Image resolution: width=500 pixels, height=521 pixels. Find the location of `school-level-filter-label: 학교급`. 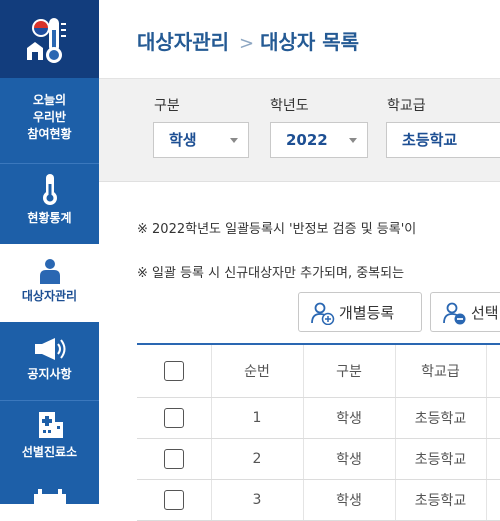

school-level-filter-label: 학교급 is located at coordinates (406, 106).